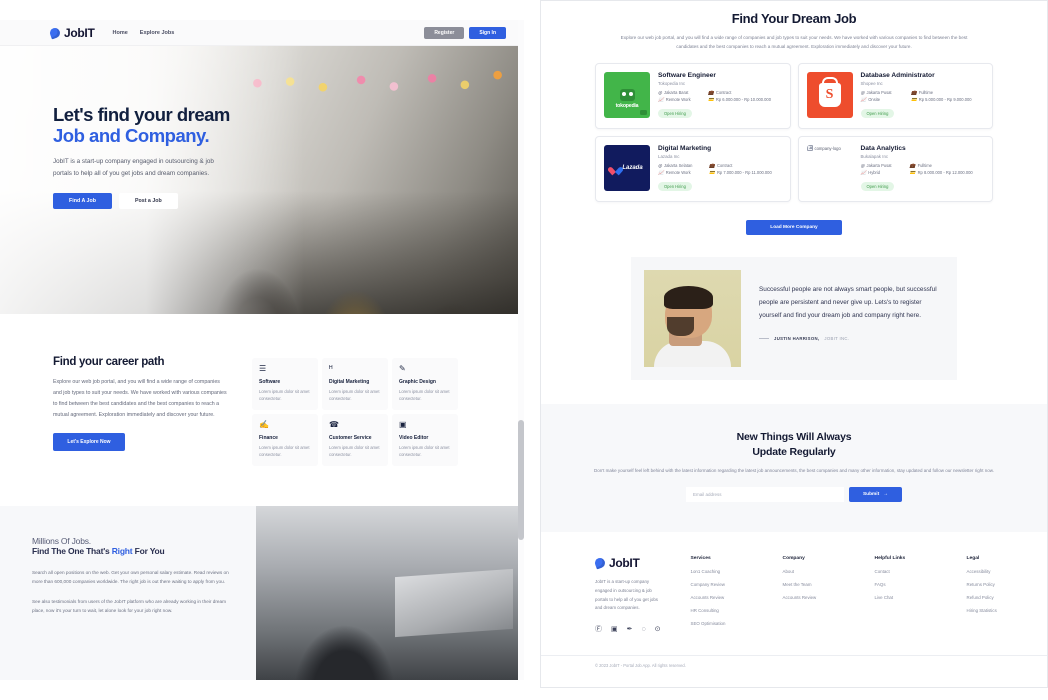  Describe the element at coordinates (632, 168) in the screenshot. I see `logo-text: Lazada` at that location.